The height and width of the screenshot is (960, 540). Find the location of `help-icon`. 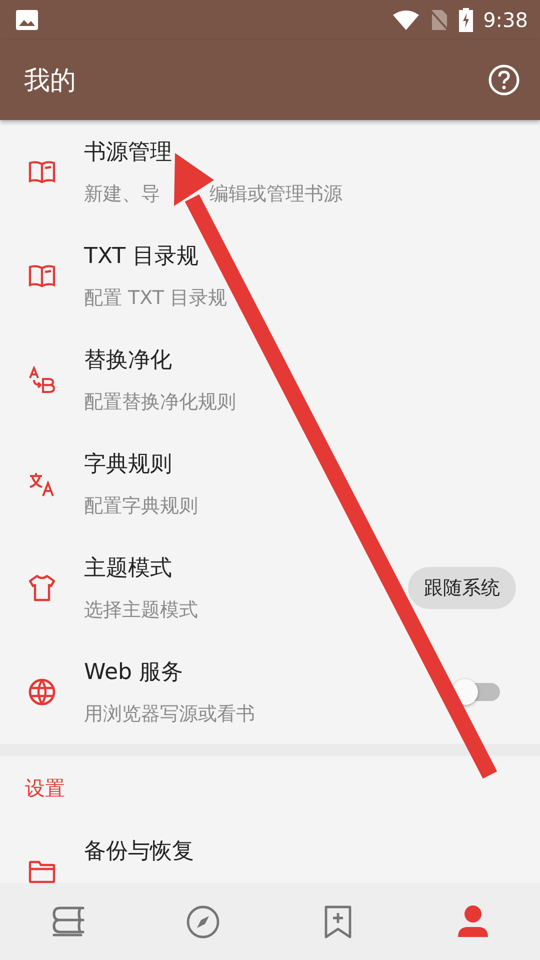

help-icon is located at coordinates (504, 80).